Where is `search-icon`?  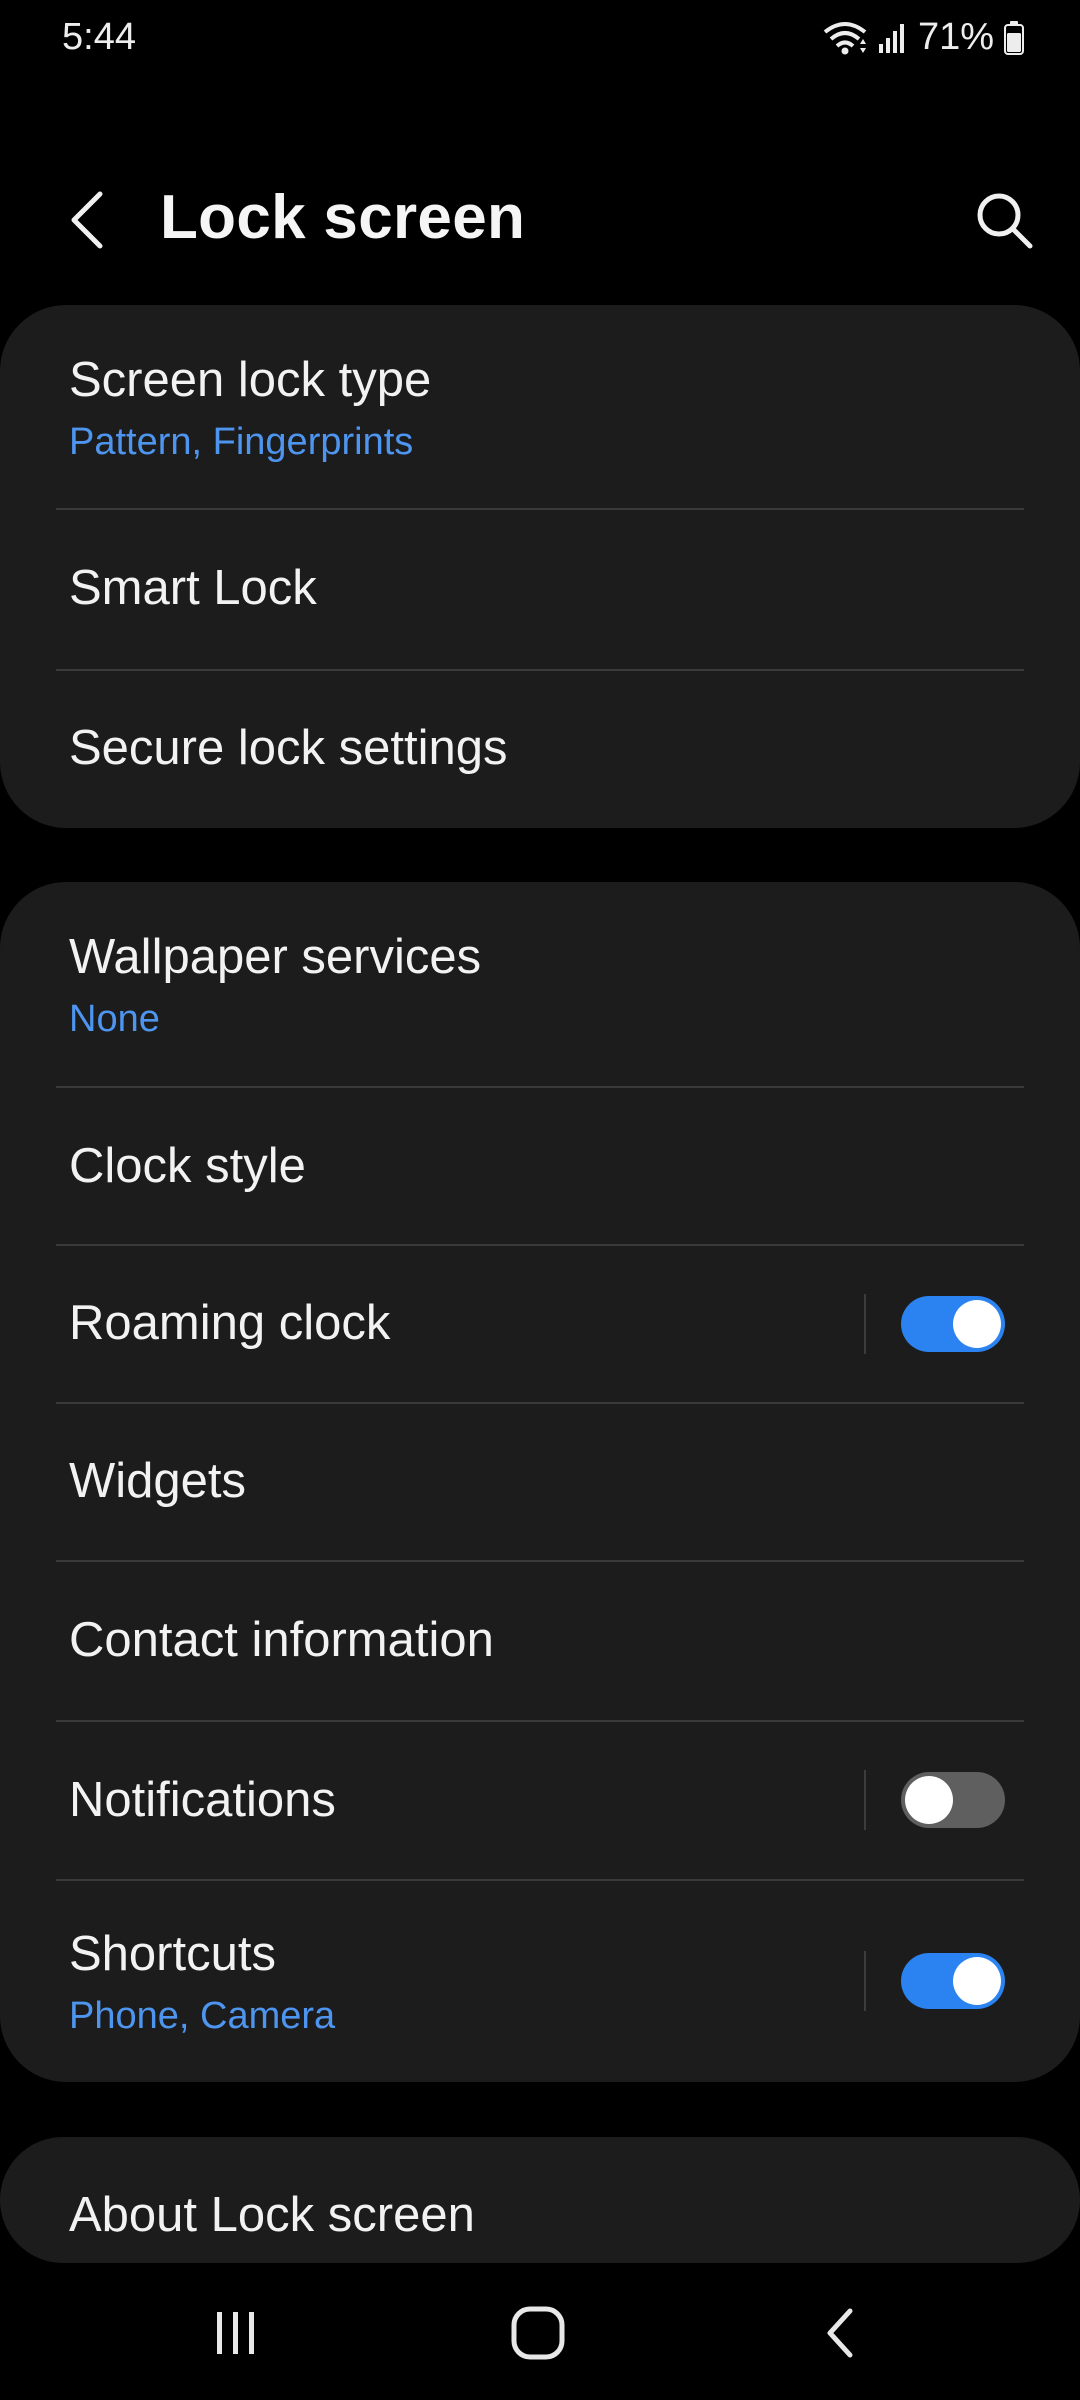 search-icon is located at coordinates (1005, 226).